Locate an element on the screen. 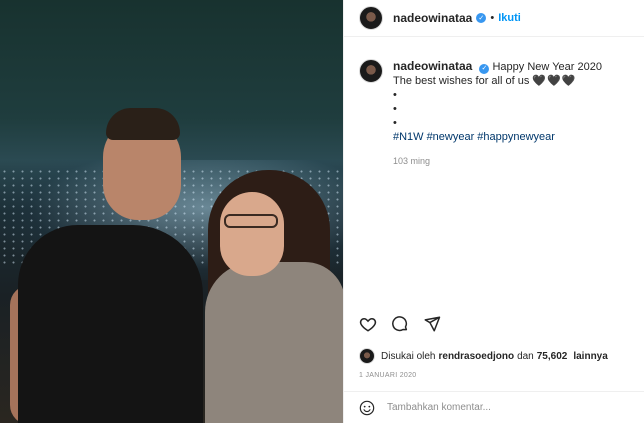 The width and height of the screenshot is (644, 423). action-bar is located at coordinates (400, 324).